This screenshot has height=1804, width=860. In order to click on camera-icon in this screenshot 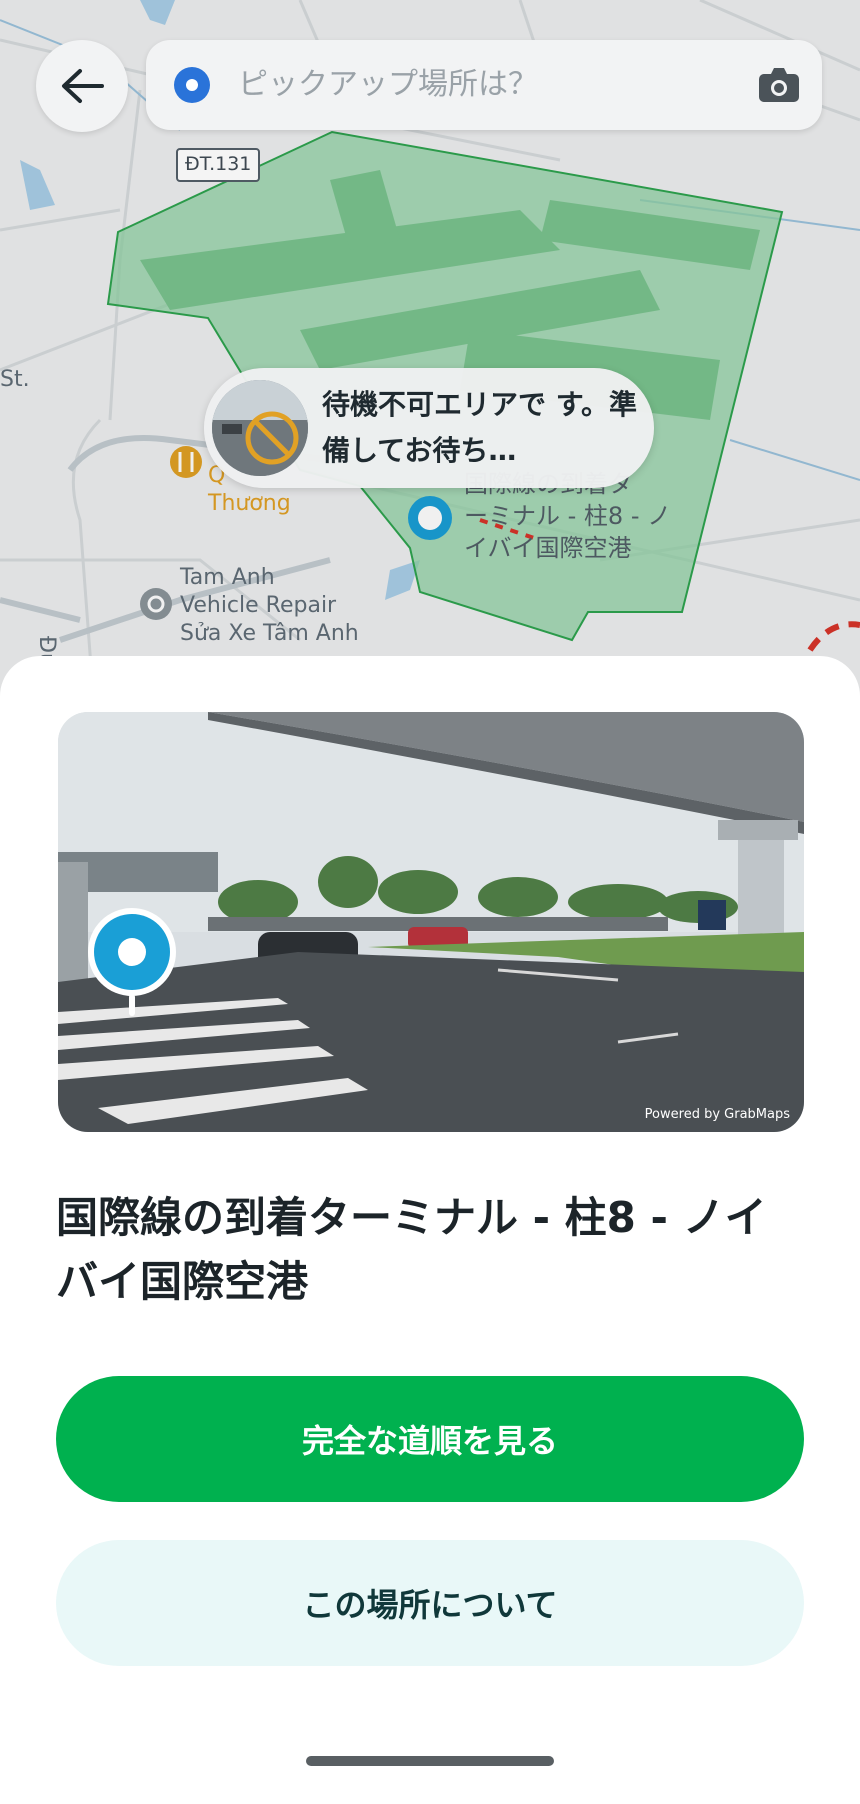, I will do `click(779, 85)`.